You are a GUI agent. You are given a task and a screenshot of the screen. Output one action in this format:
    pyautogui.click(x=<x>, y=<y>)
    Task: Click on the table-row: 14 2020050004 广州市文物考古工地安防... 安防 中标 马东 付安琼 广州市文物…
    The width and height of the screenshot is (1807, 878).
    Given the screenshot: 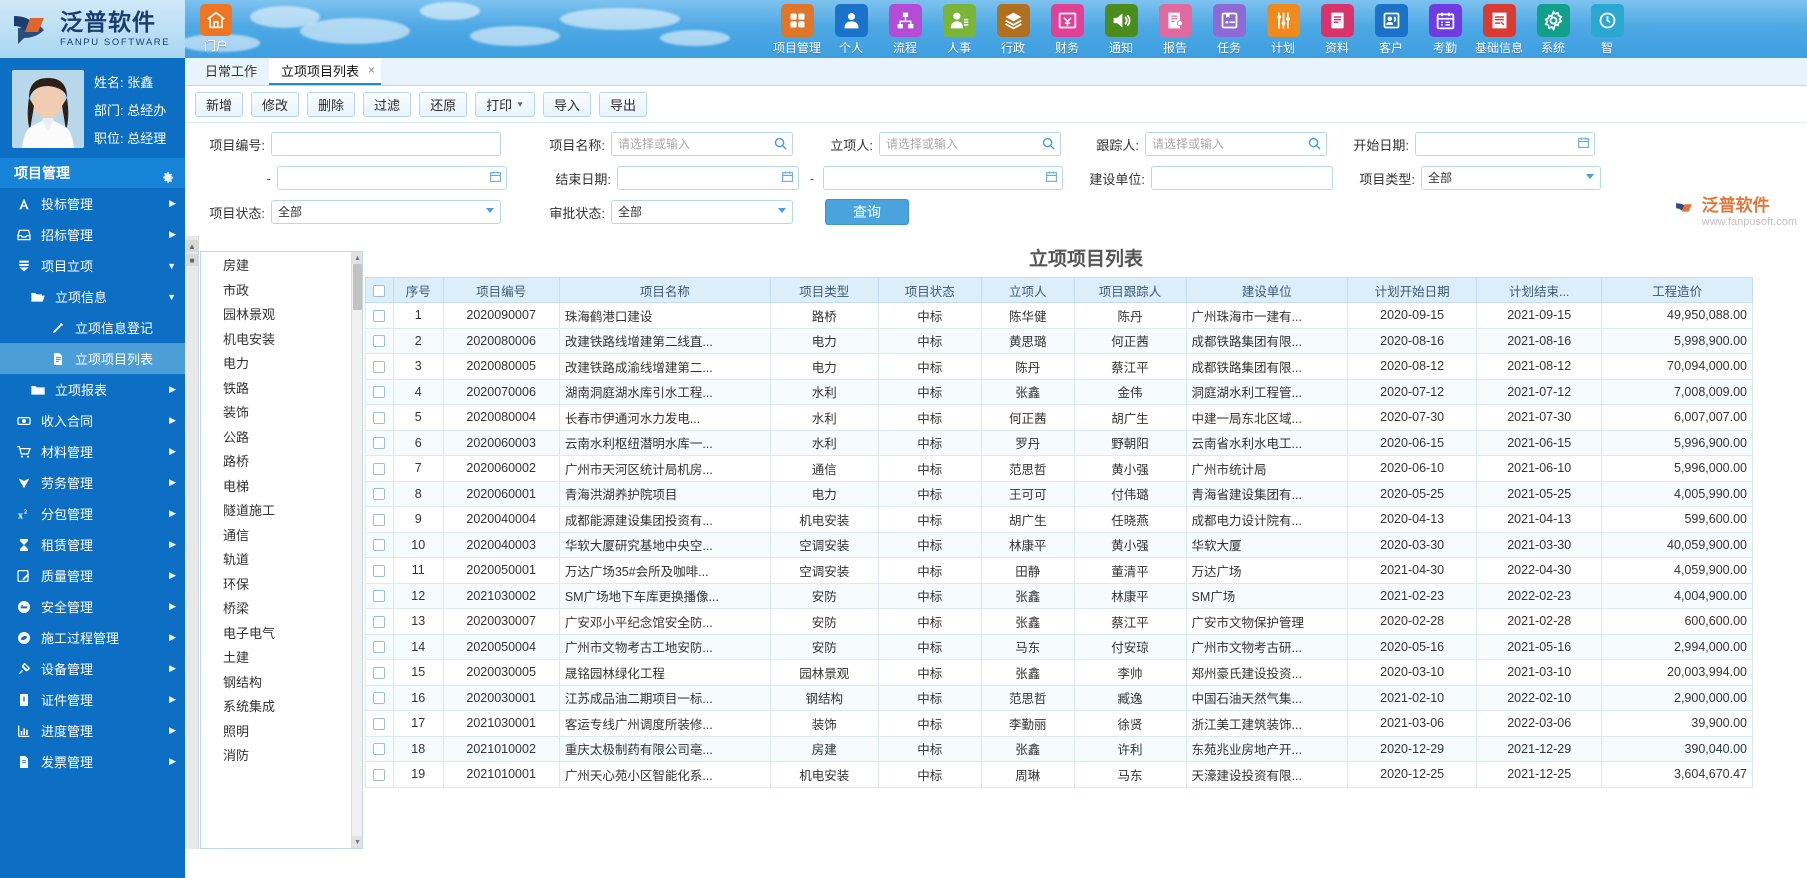 What is the action you would take?
    pyautogui.click(x=1059, y=646)
    